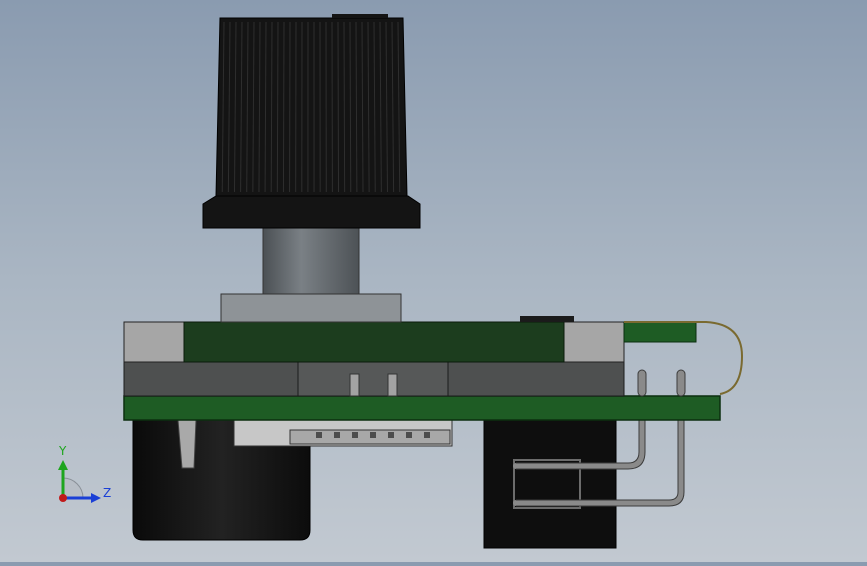 The image size is (867, 566). What do you see at coordinates (84, 473) in the screenshot?
I see `coordinate-triad: Y Z` at bounding box center [84, 473].